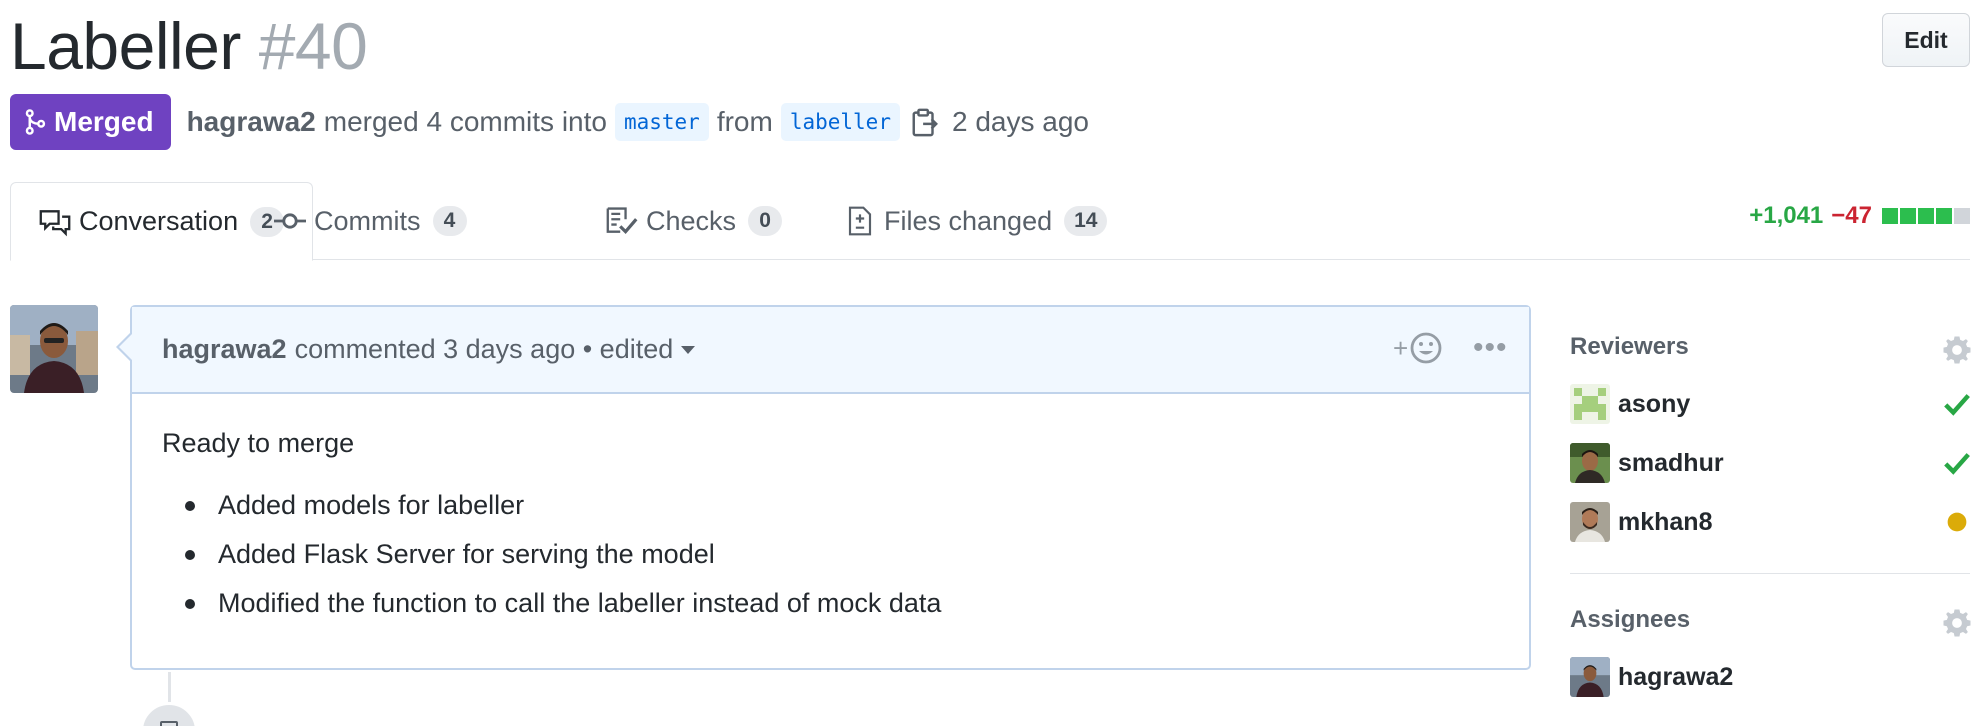 The height and width of the screenshot is (726, 1988). Describe the element at coordinates (251, 122) in the screenshot. I see `merge-author-link: hagrawa2` at that location.